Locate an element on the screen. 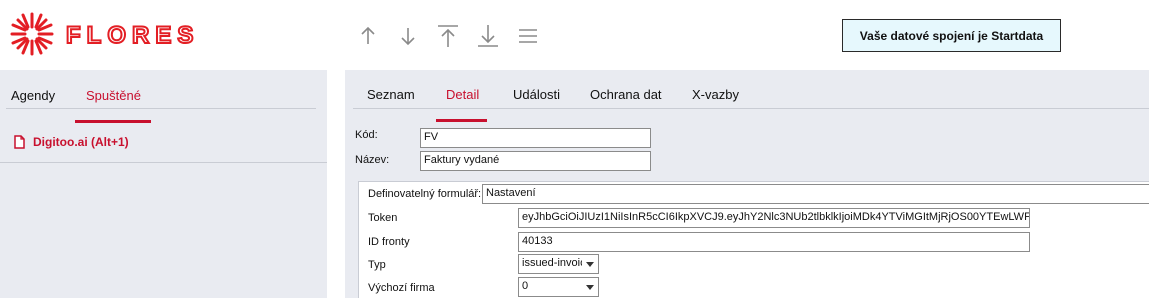 Image resolution: width=1149 pixels, height=298 pixels. tab-ochrana-dat: Ochrana dat is located at coordinates (626, 94).